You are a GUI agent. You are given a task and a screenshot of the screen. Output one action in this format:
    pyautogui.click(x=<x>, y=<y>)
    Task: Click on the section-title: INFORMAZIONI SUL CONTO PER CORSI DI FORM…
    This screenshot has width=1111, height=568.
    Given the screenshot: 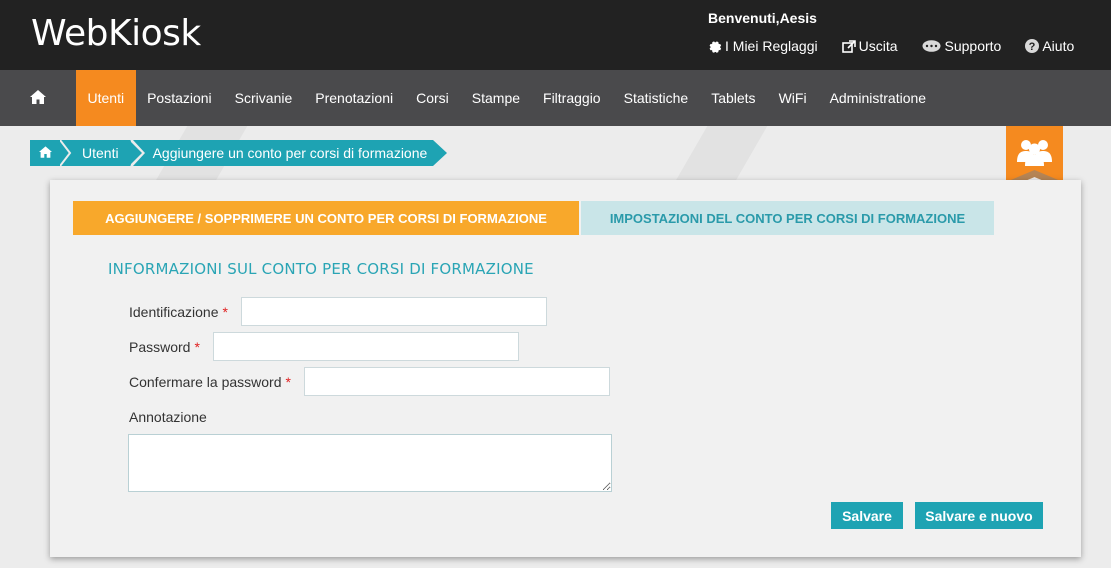 What is the action you would take?
    pyautogui.click(x=321, y=269)
    